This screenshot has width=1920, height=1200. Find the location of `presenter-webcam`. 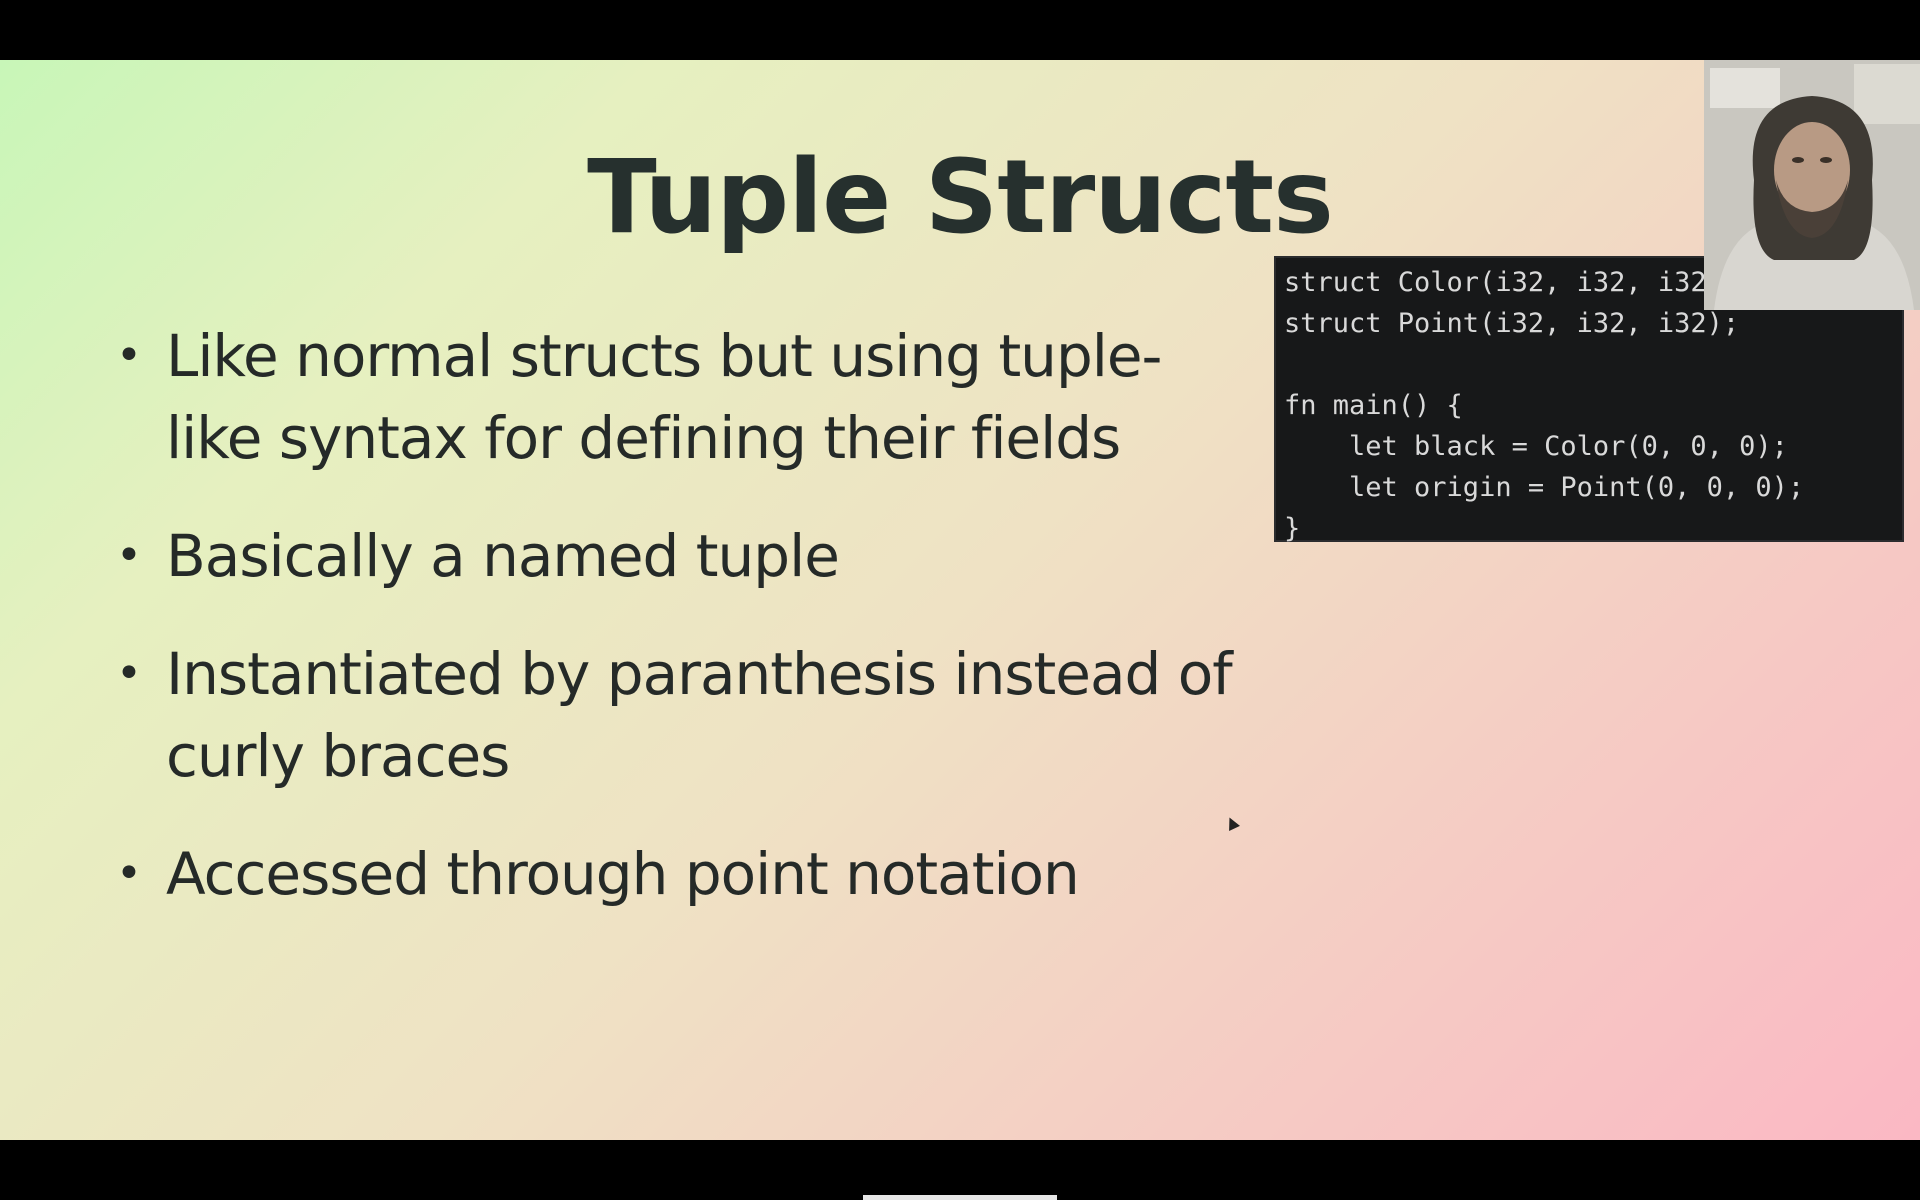

presenter-webcam is located at coordinates (1812, 185).